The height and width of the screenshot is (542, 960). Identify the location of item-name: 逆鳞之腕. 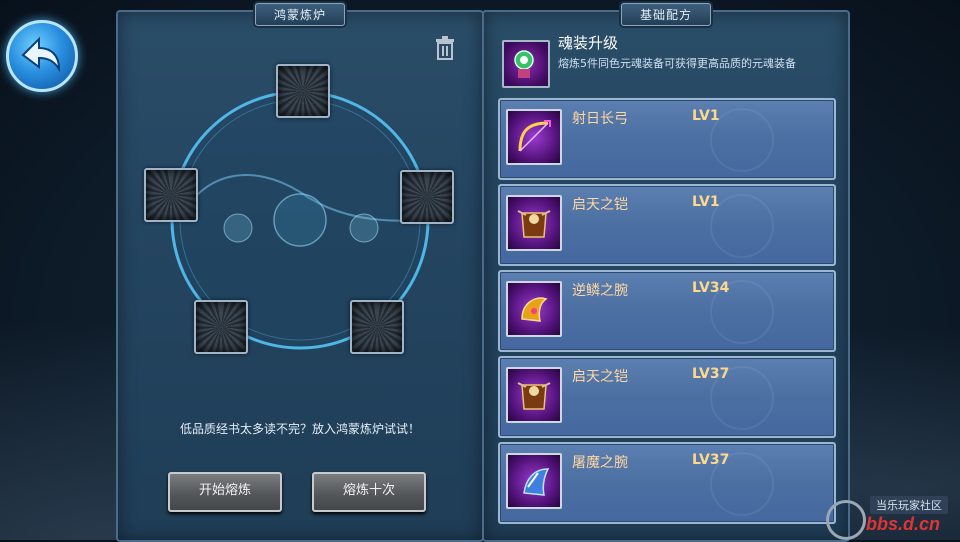
(600, 291).